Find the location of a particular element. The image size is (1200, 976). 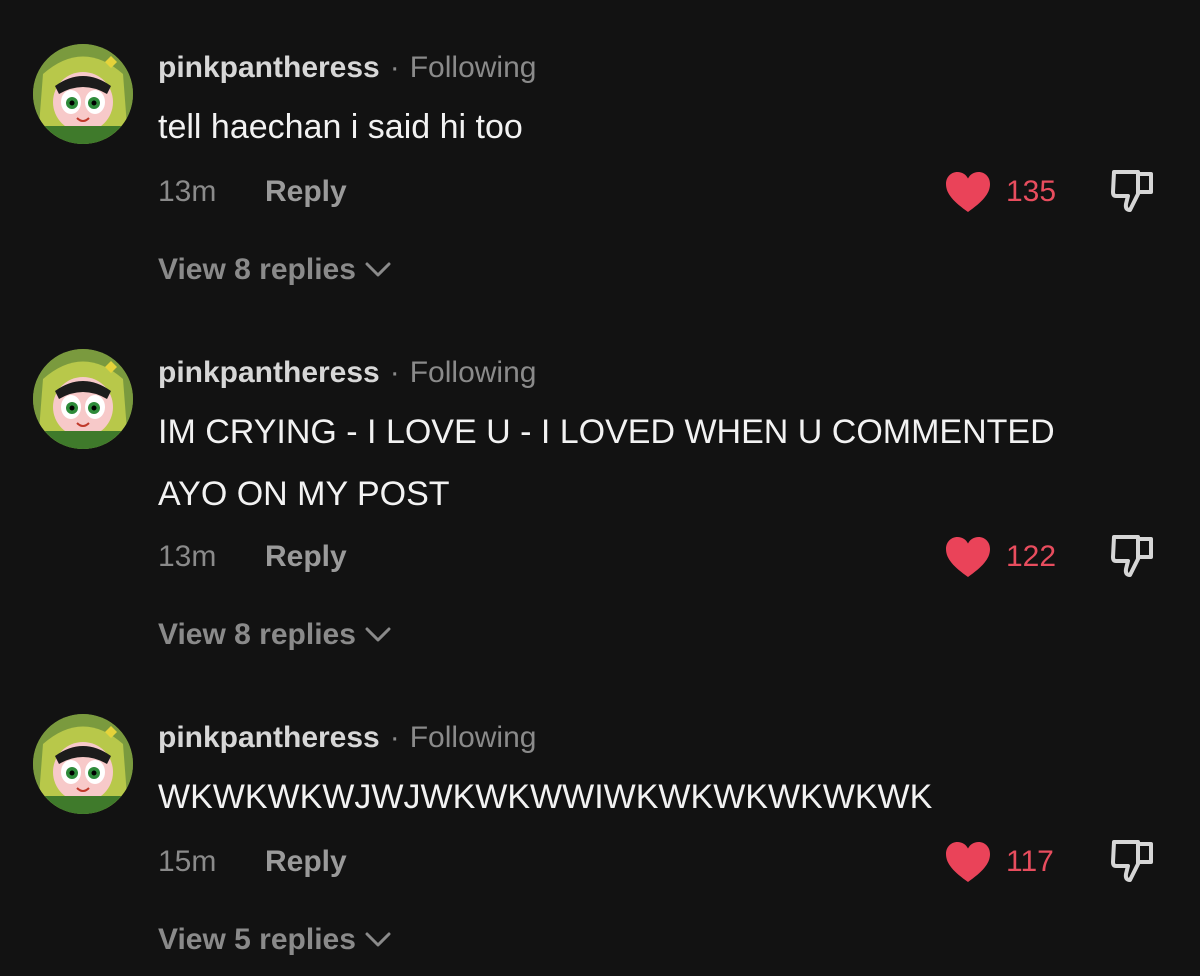

comment-meta: 15m Reply is located at coordinates (252, 862).